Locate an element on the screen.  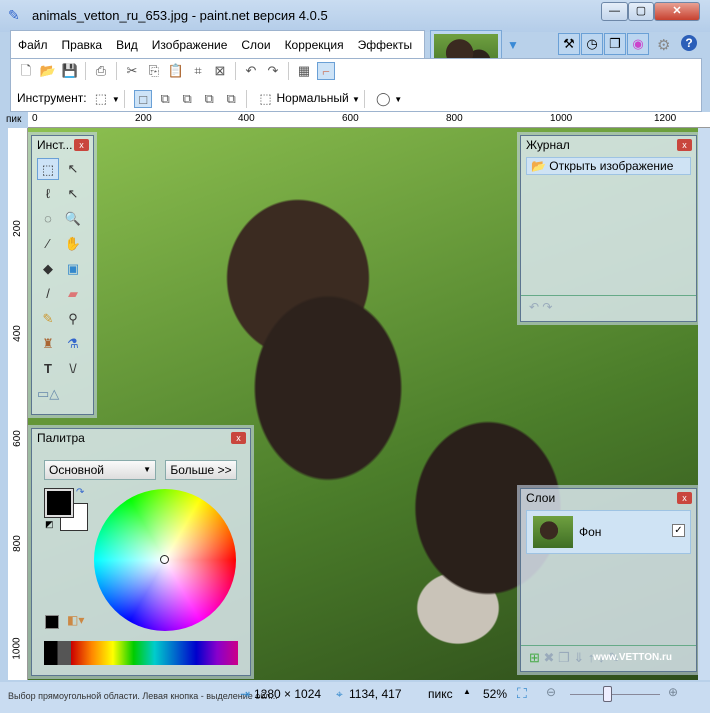
text-tool-icon: T is located at coordinates (48, 369).